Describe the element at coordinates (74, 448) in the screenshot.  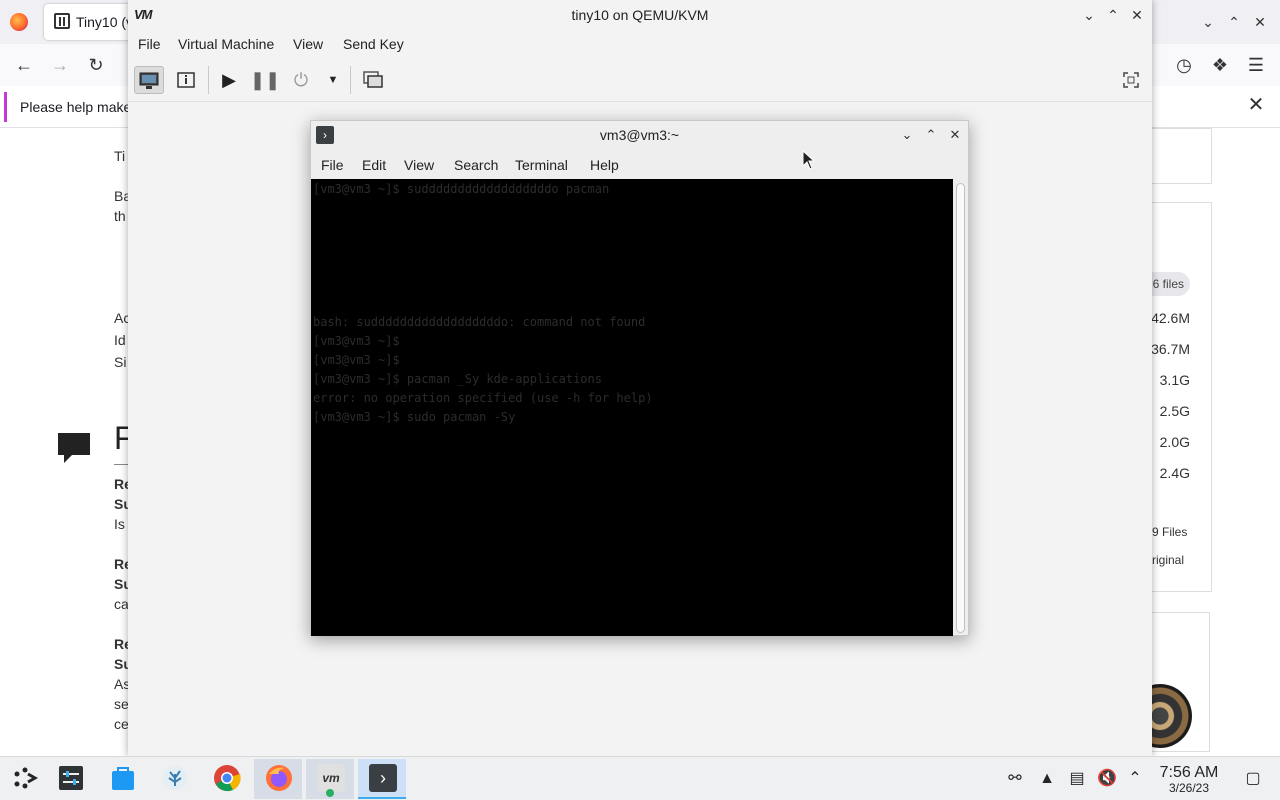
I see `comment-icon` at that location.